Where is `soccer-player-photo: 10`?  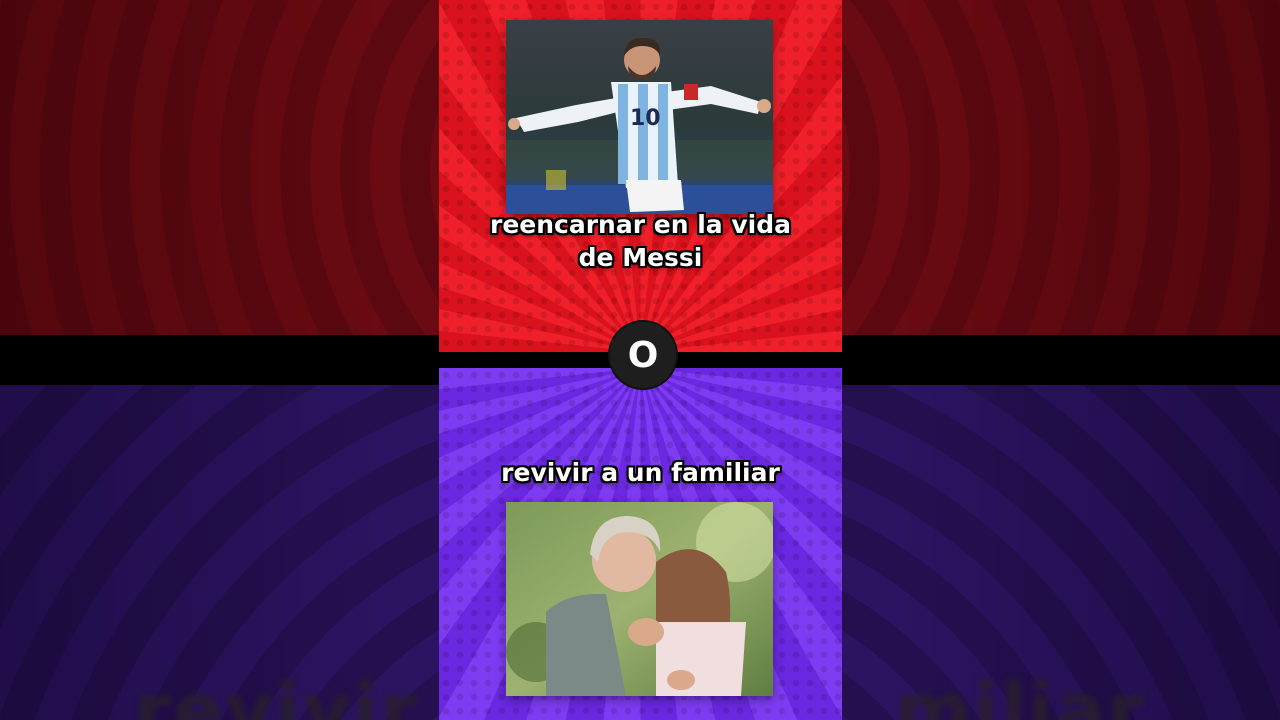
soccer-player-photo: 10 is located at coordinates (639, 117).